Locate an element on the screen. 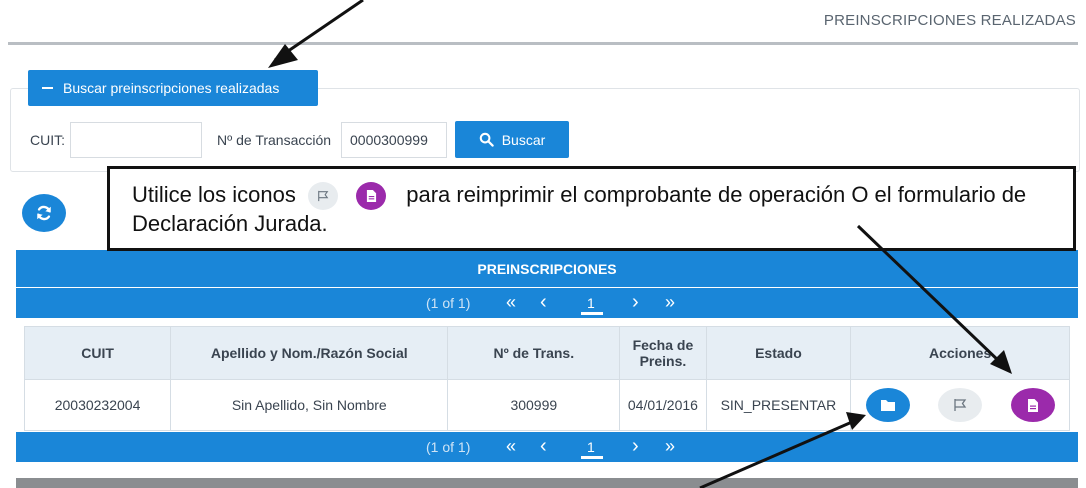 Image resolution: width=1086 pixels, height=488 pixels. arrow-to-toggle is located at coordinates (316, 34).